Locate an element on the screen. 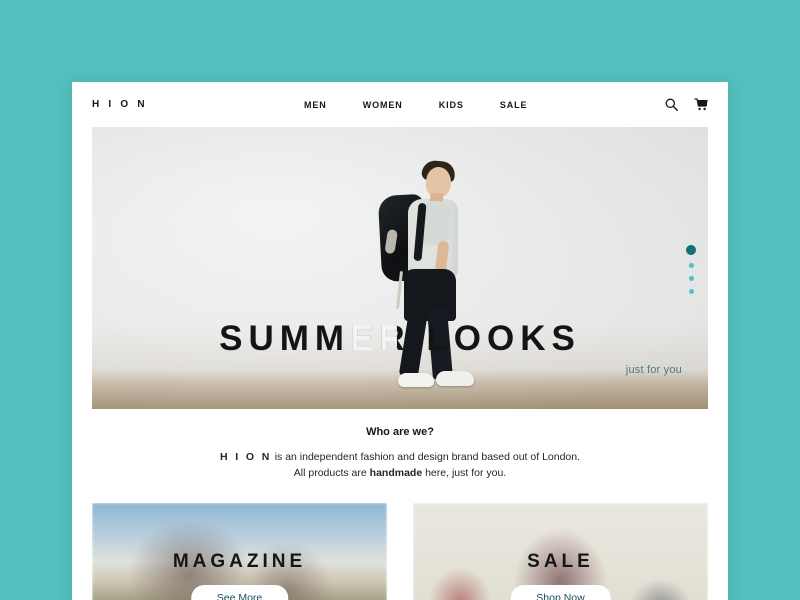  about-line2-emphasis: handmade is located at coordinates (396, 473).